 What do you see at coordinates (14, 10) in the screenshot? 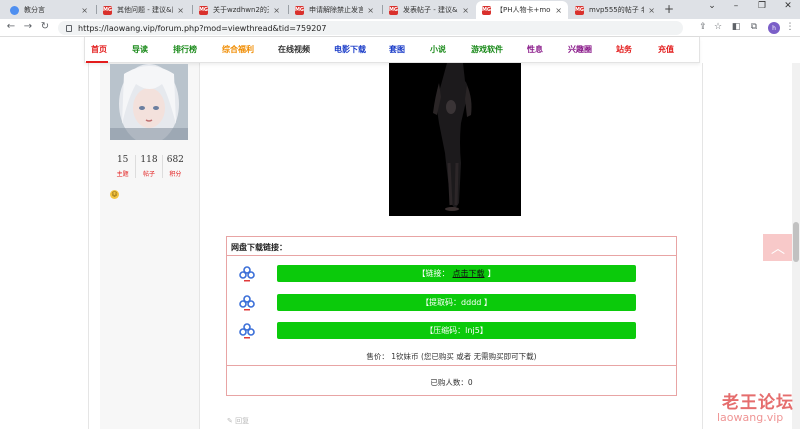
I see `chrome-favicon-icon` at bounding box center [14, 10].